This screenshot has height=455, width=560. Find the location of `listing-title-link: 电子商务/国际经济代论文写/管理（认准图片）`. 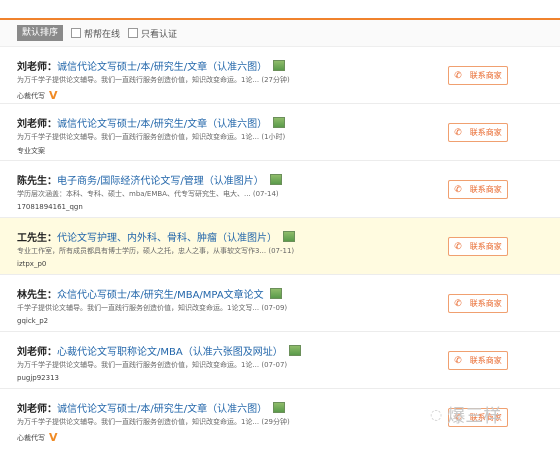

listing-title-link: 电子商务/国际经济代论文写/管理（认准图片） is located at coordinates (160, 179).